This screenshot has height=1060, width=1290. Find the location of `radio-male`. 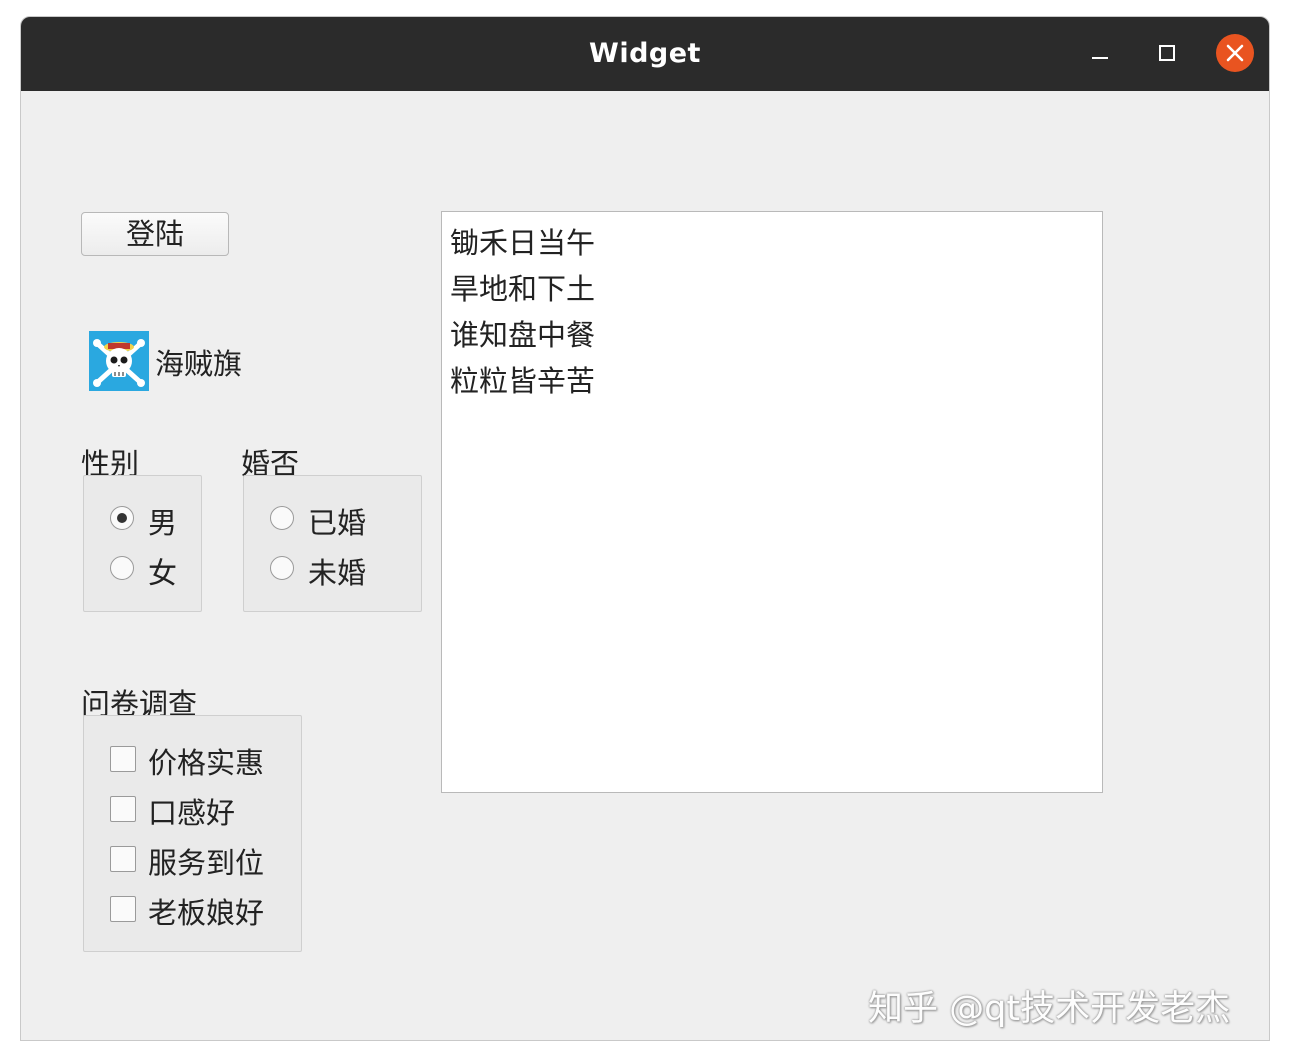

radio-male is located at coordinates (122, 518).